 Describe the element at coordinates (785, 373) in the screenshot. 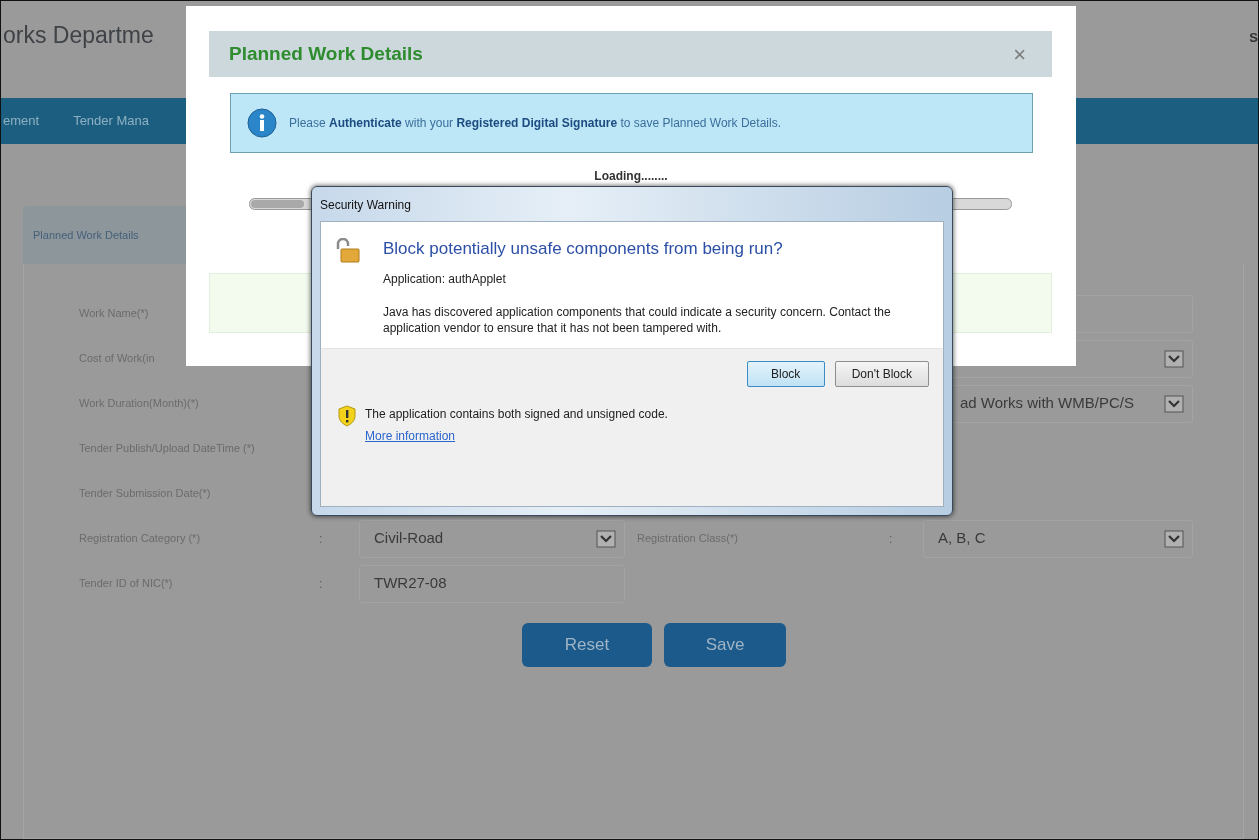

I see `block-button: Block` at that location.